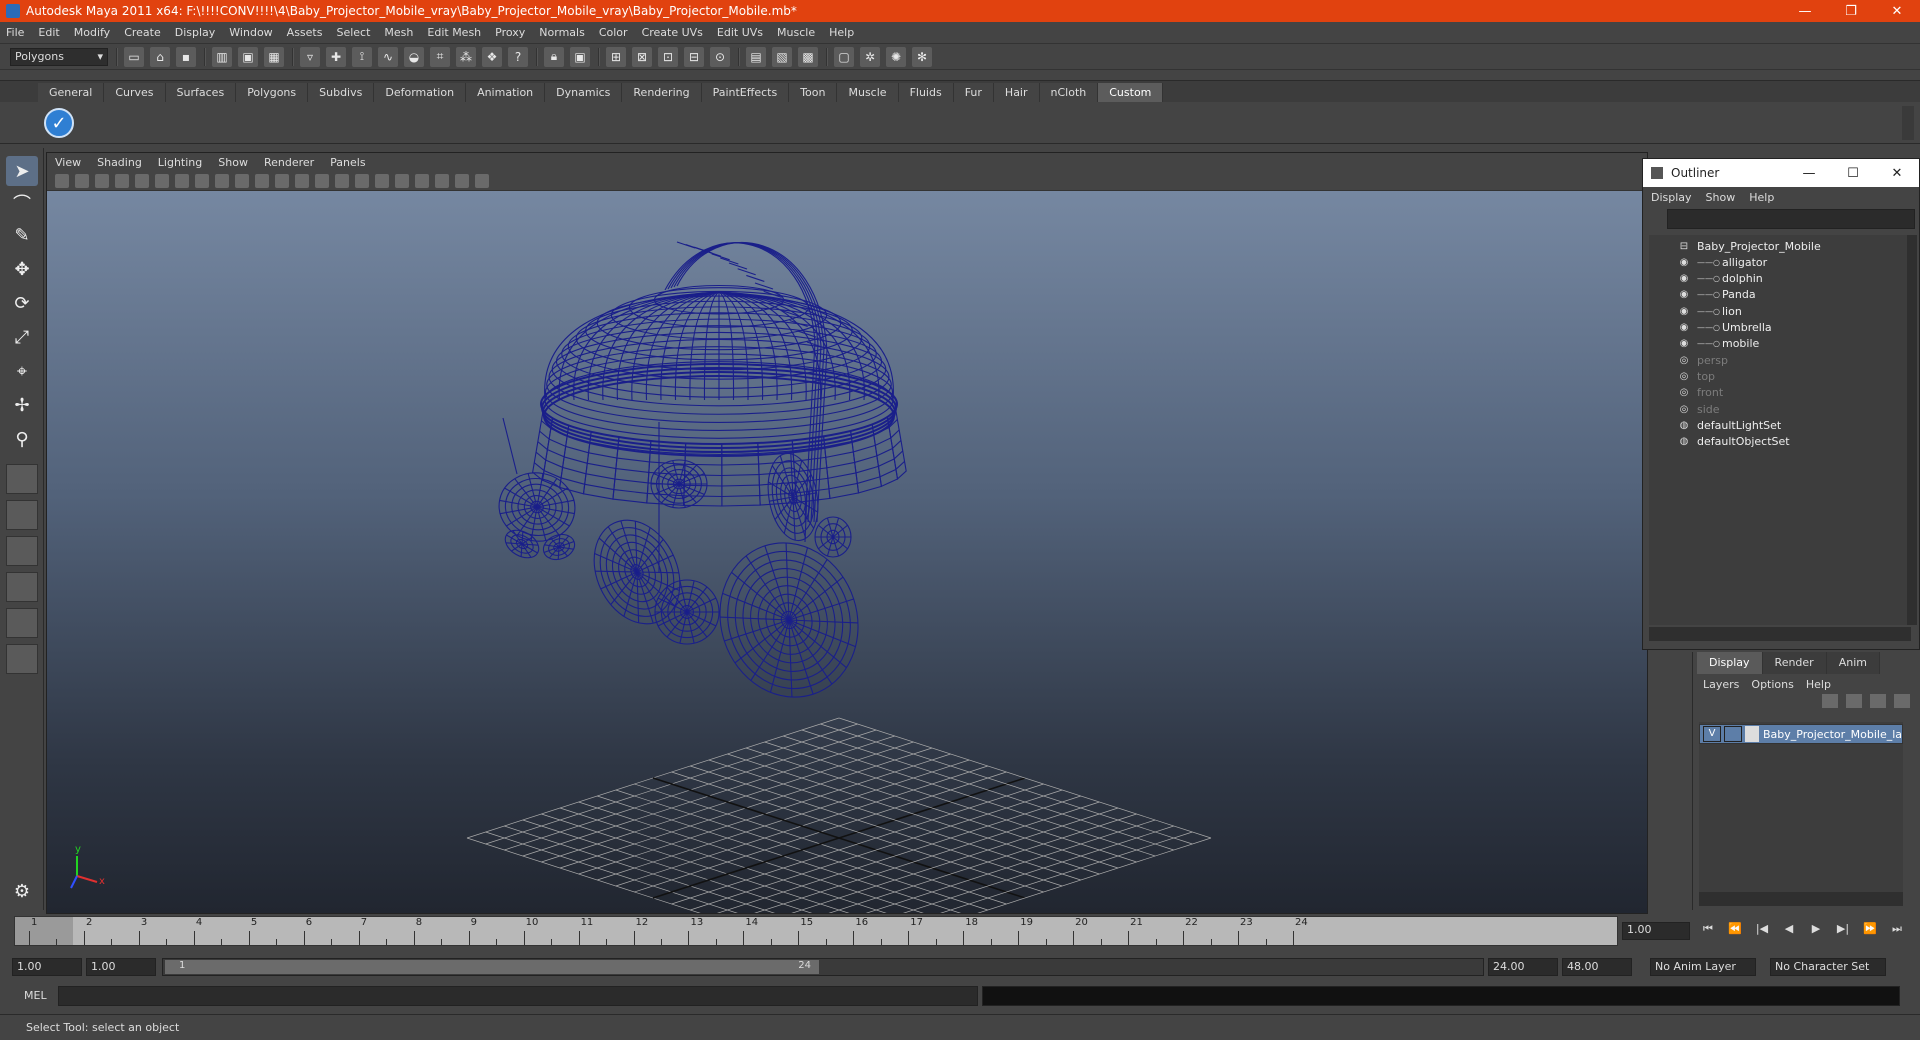 The height and width of the screenshot is (1040, 1920). What do you see at coordinates (68, 162) in the screenshot?
I see `viewport-menu-view: View` at bounding box center [68, 162].